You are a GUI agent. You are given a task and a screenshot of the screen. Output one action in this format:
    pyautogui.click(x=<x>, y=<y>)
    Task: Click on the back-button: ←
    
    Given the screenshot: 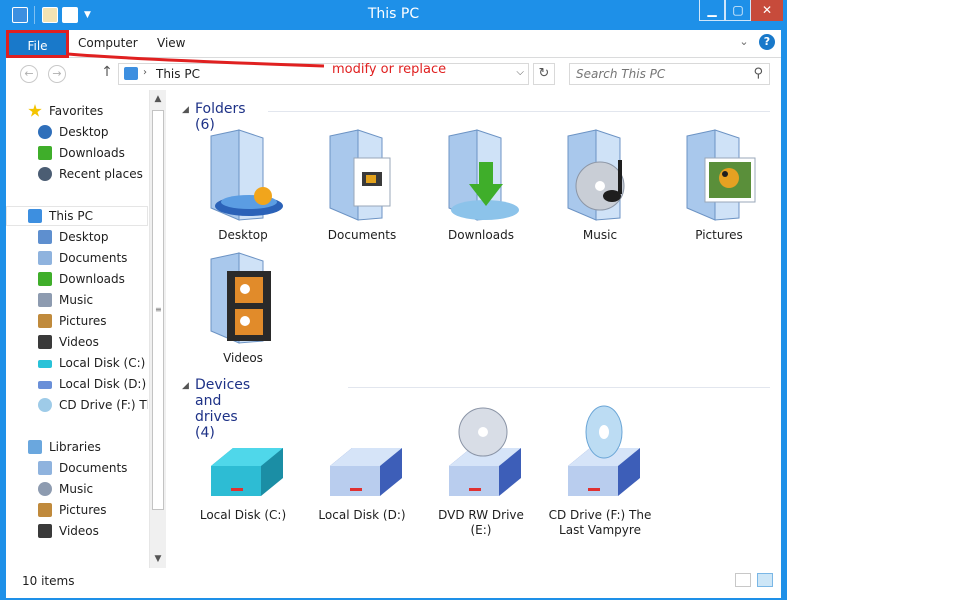 What is the action you would take?
    pyautogui.click(x=29, y=74)
    